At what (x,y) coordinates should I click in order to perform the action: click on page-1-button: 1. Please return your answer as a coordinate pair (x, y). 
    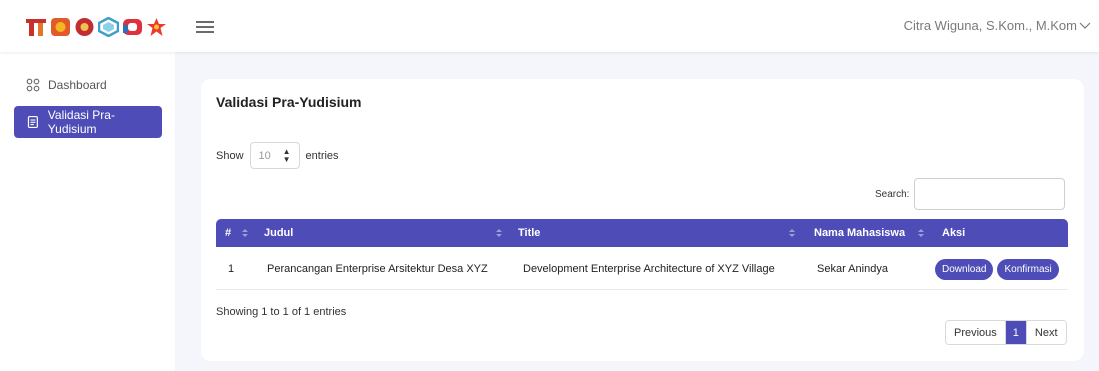
    Looking at the image, I should click on (1015, 332).